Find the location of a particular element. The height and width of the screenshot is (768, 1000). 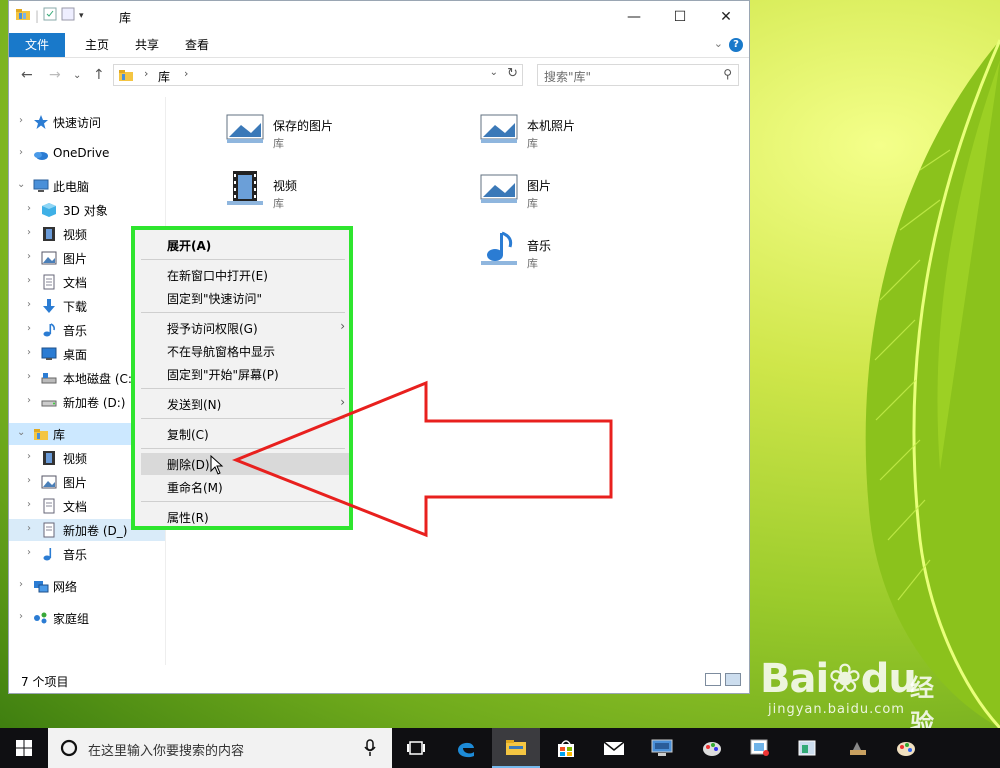

library-tile-pictures: 图片 库 is located at coordinates (597, 187).